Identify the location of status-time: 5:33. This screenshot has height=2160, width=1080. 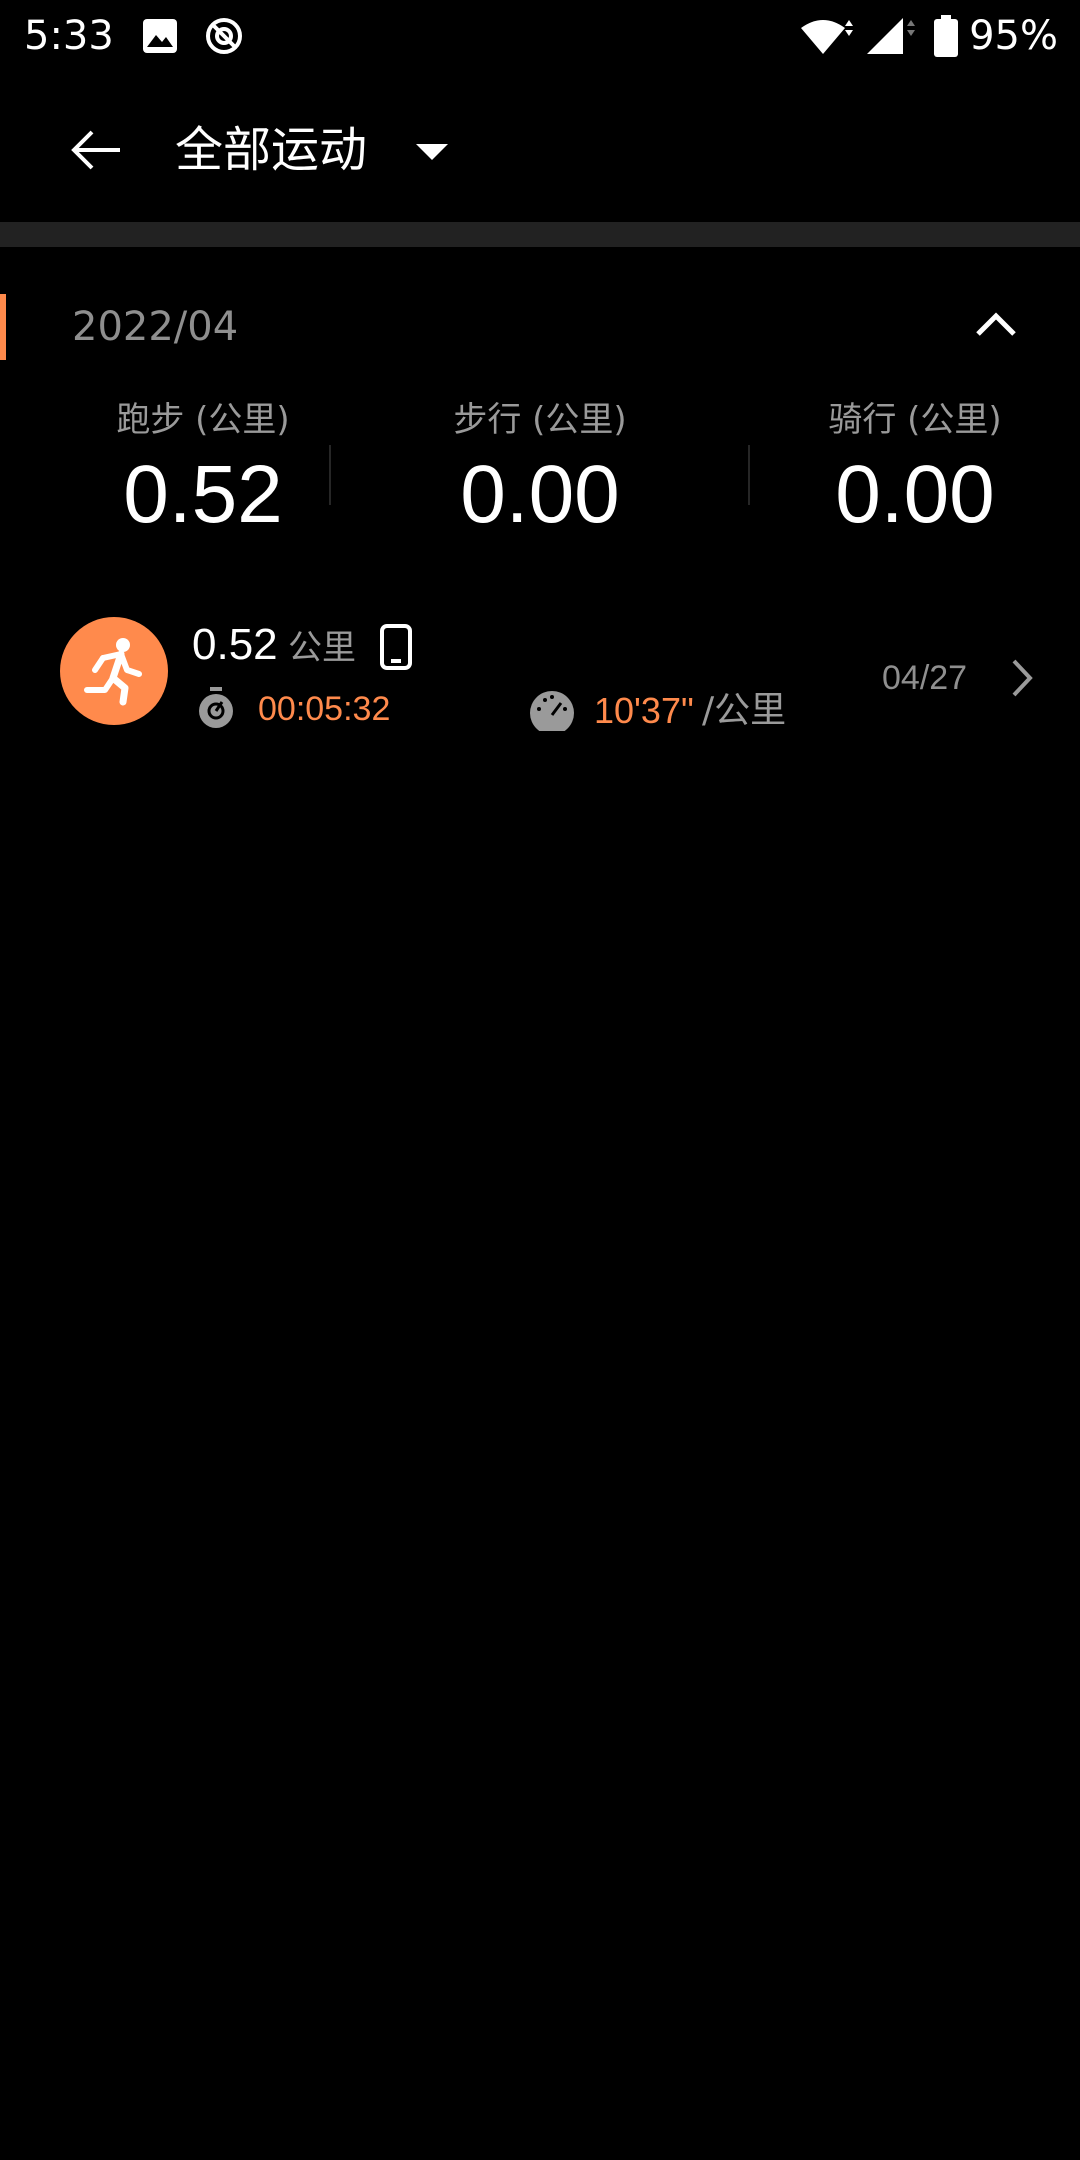
(69, 36).